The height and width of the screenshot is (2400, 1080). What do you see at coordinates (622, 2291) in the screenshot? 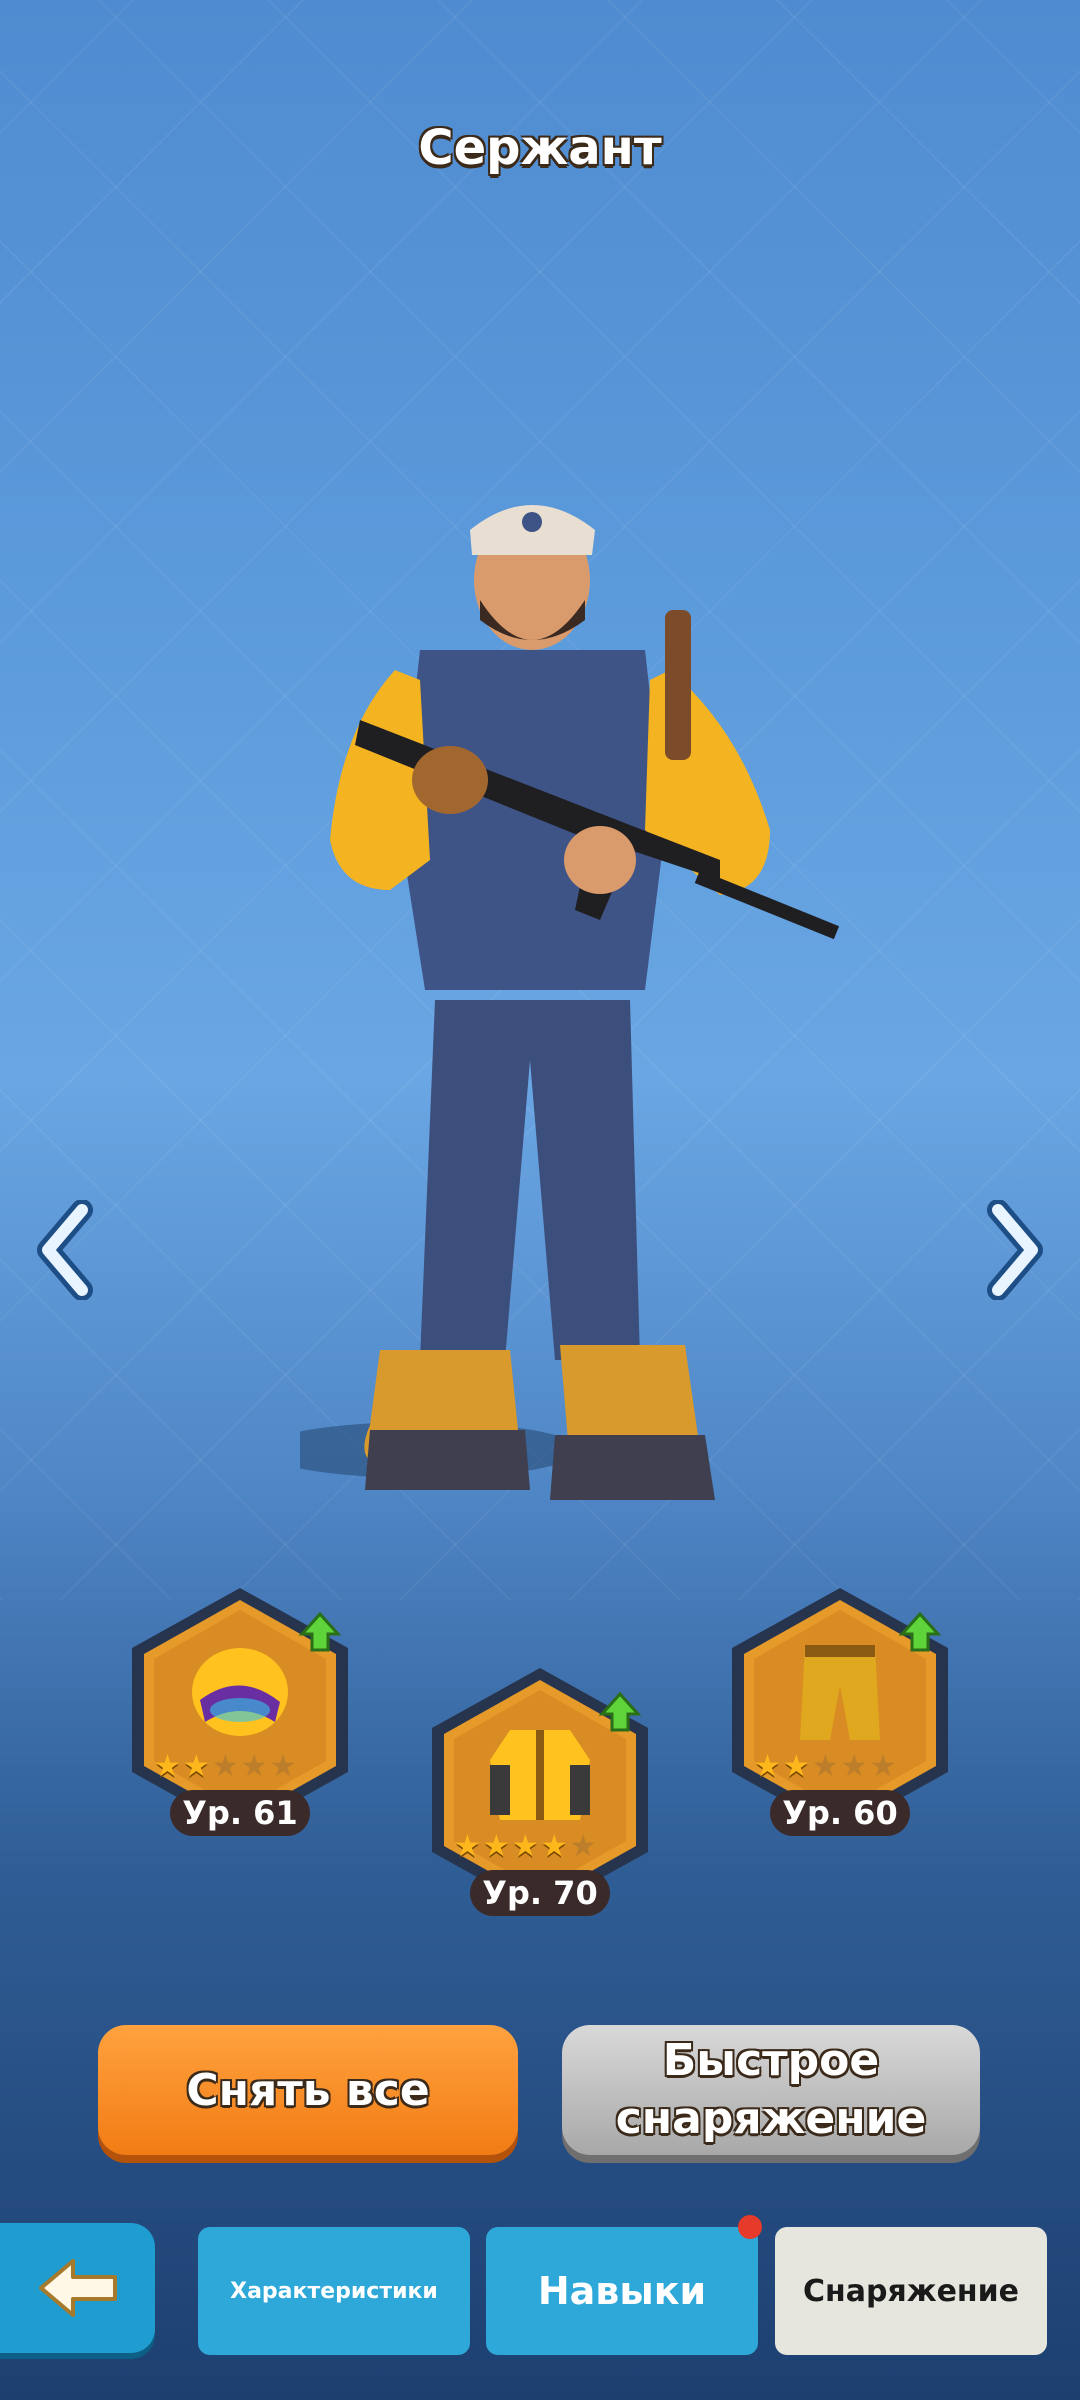
I see `tab-skills: Навыки` at bounding box center [622, 2291].